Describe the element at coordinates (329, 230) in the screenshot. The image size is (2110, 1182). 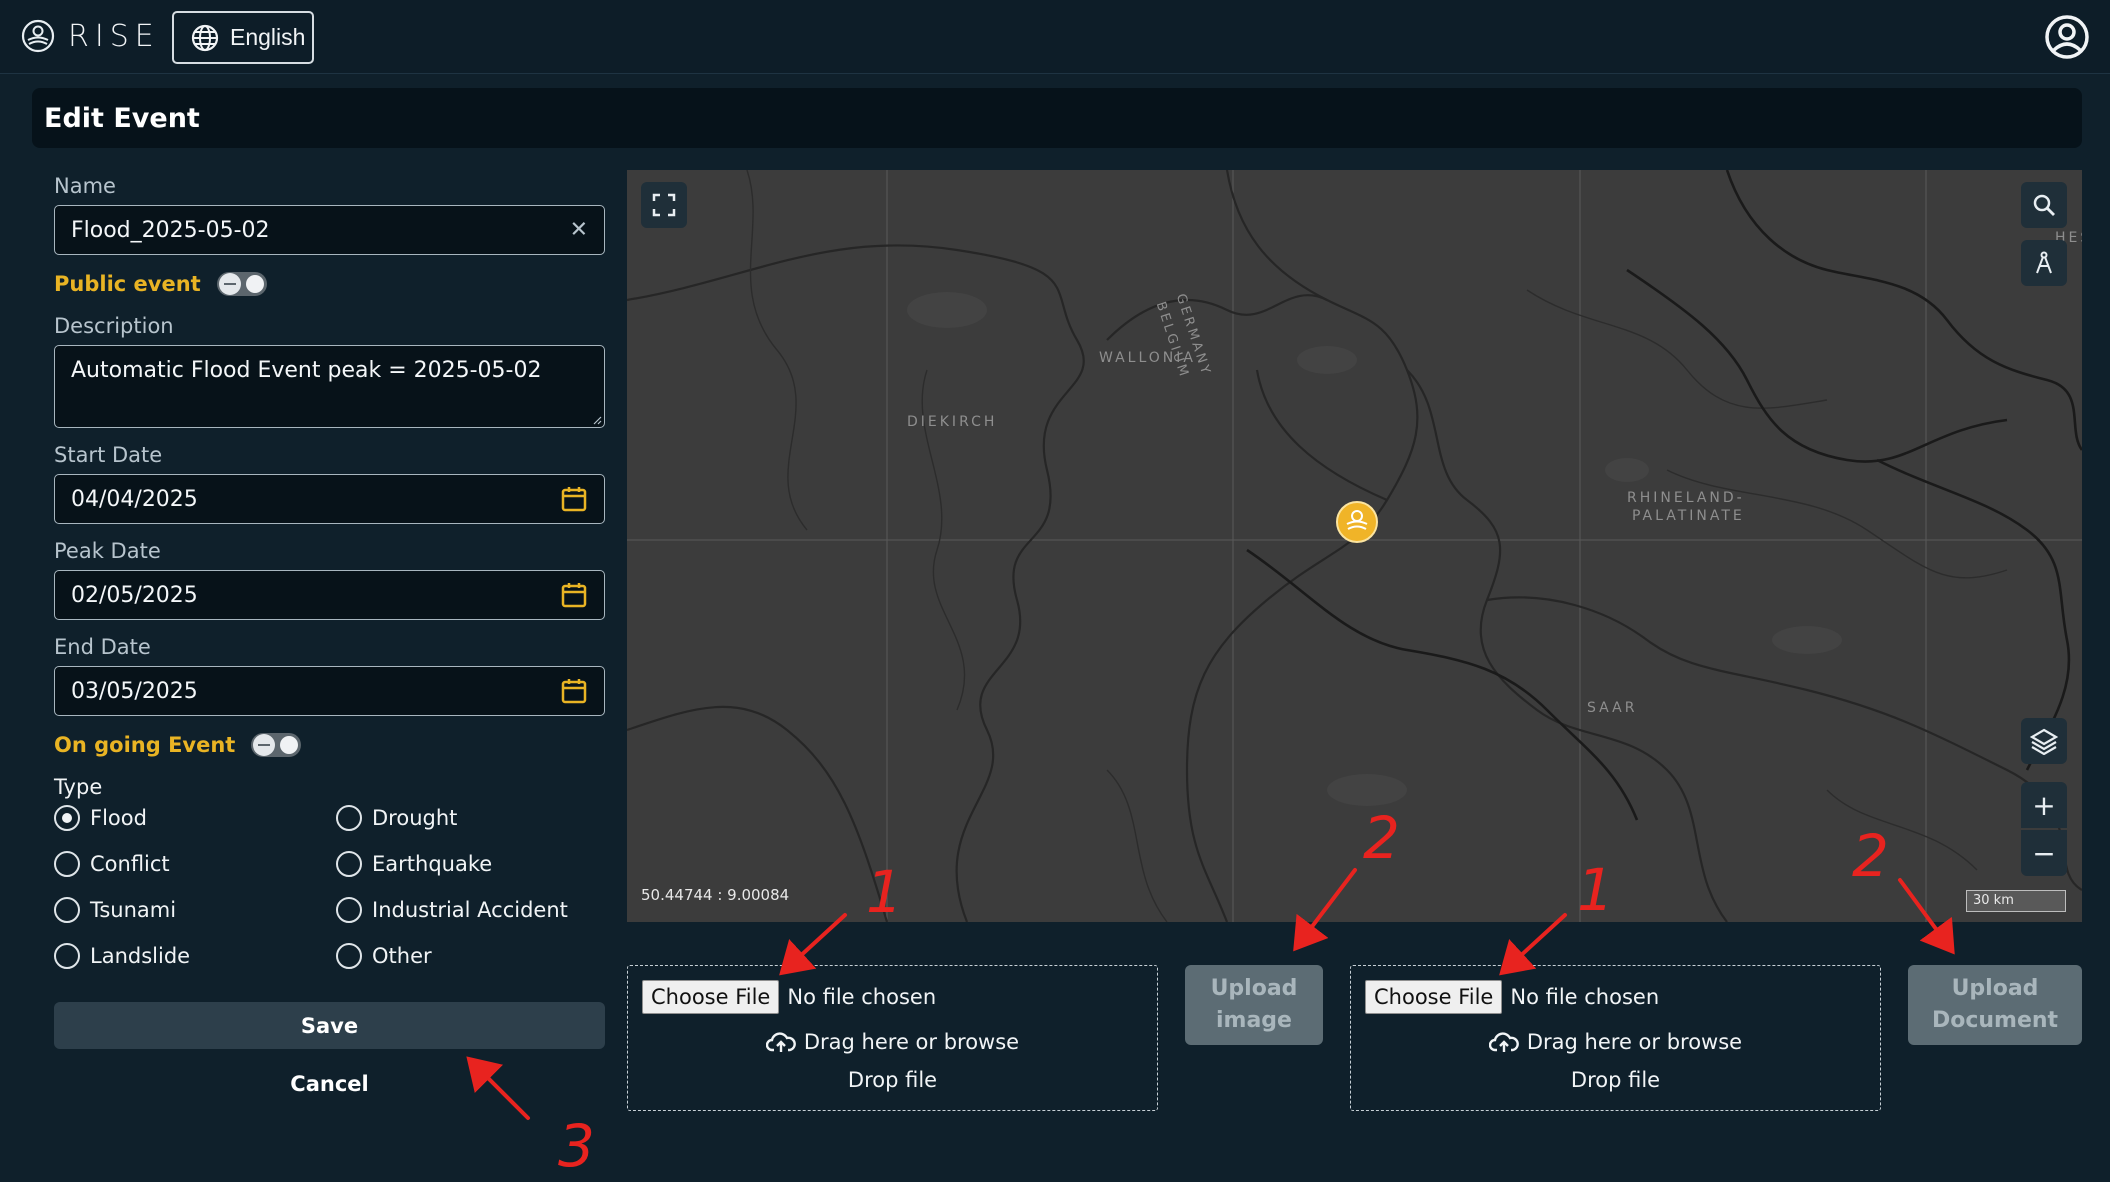
I see `name-input: Flood_2025-05-02 ✕` at that location.